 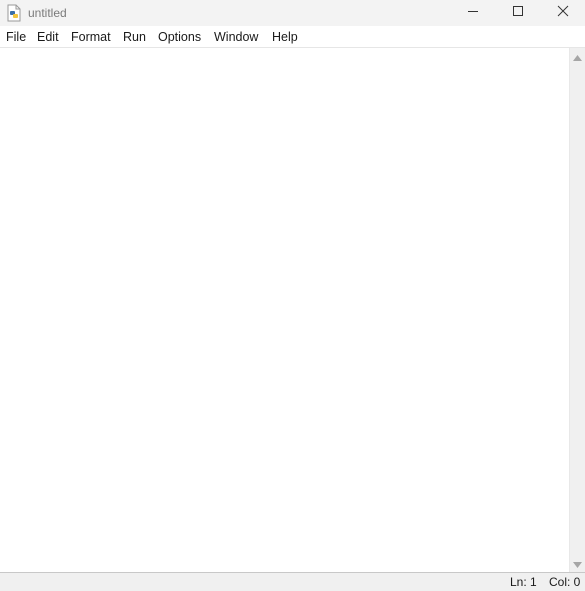 I want to click on scroll-down-arrow-icon, so click(x=577, y=564).